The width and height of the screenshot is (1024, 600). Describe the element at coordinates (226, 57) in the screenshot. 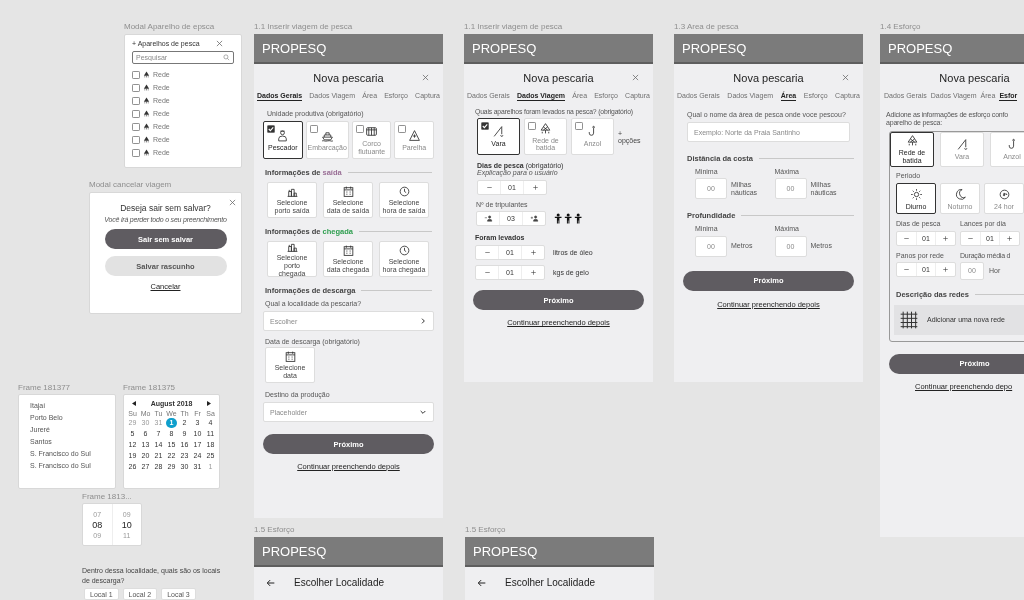

I see `search-icon` at that location.